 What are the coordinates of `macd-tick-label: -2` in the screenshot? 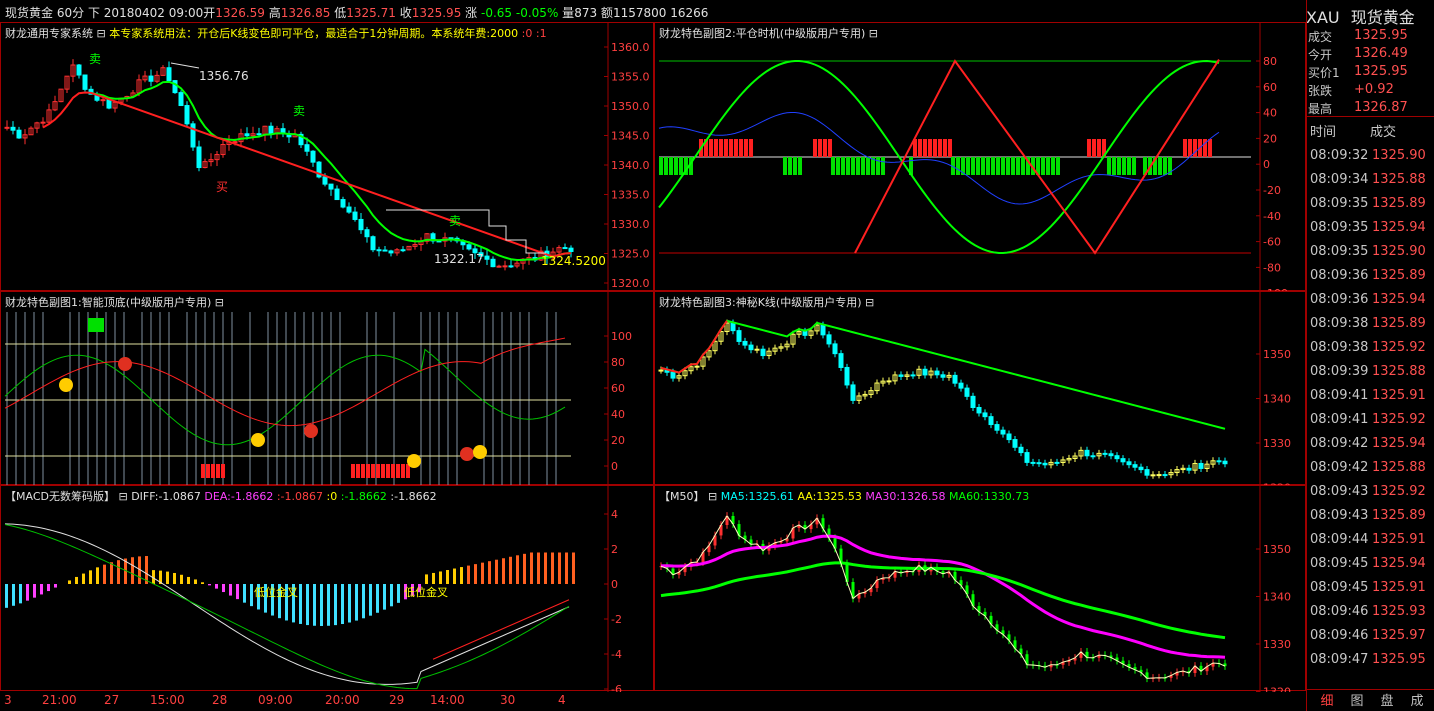 It's located at (616, 619).